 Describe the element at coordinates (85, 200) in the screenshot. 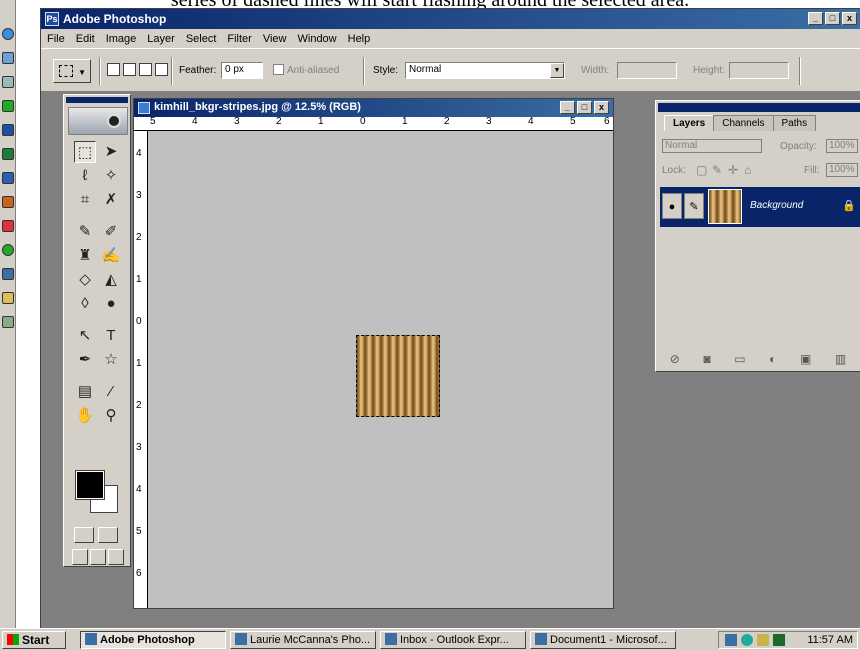

I see `crop-icon: ⌗` at that location.